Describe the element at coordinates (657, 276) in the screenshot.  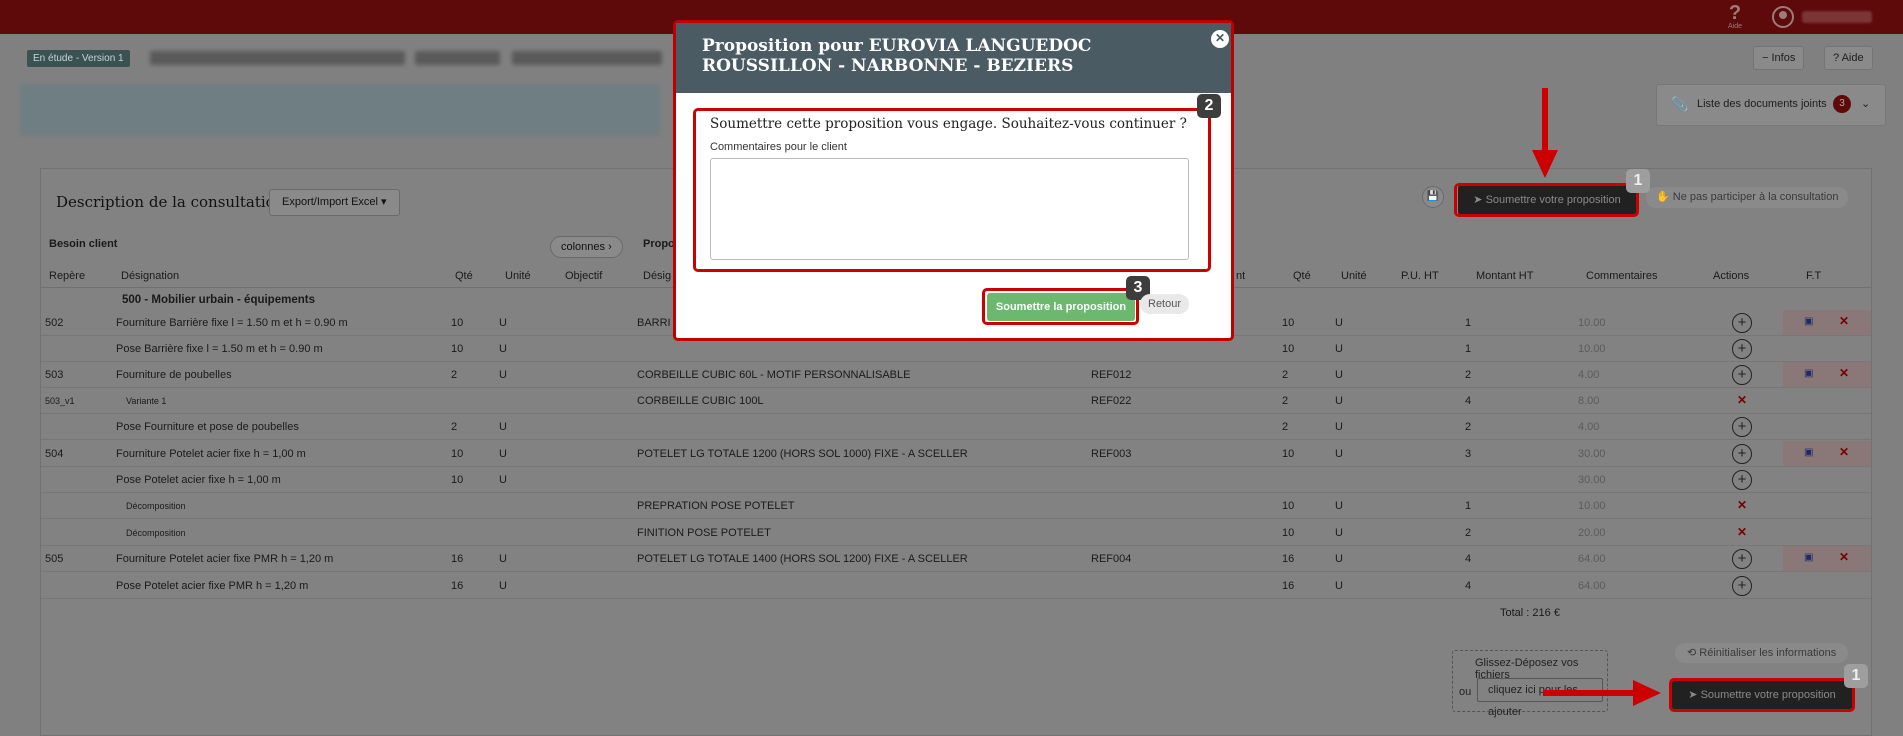
I see `col-designation-proposal: Désig` at that location.